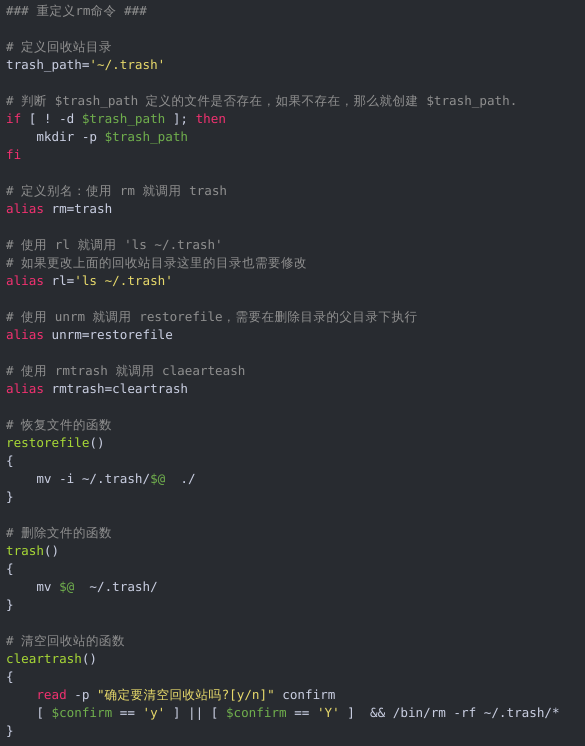 Image resolution: width=585 pixels, height=746 pixels. I want to click on code-comment: # 如果更改上面的回收站目录这里的目录也需要修改, so click(157, 263).